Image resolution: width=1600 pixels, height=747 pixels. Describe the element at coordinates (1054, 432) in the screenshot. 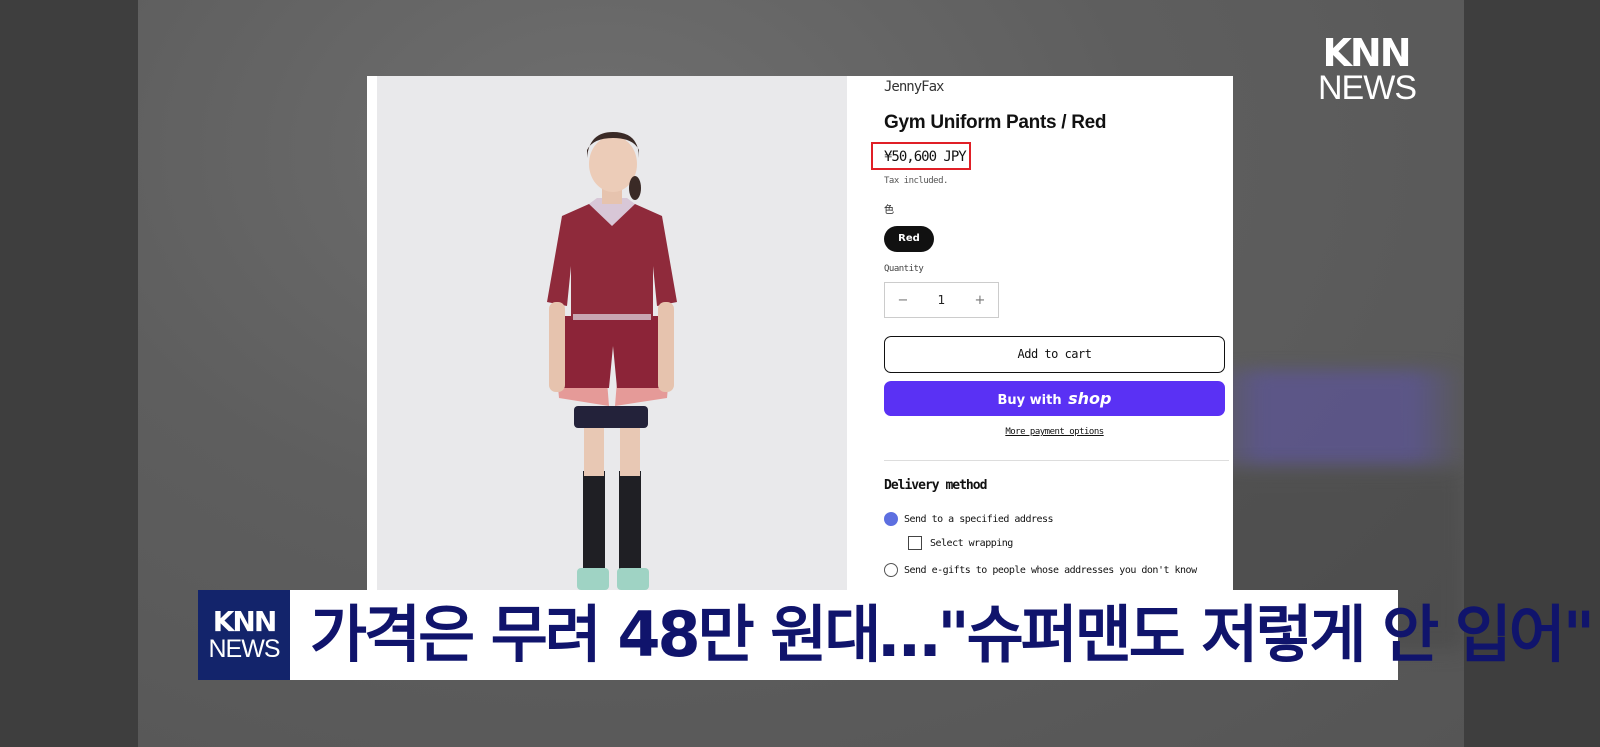

I see `more-payment-options-link: More payment options` at that location.